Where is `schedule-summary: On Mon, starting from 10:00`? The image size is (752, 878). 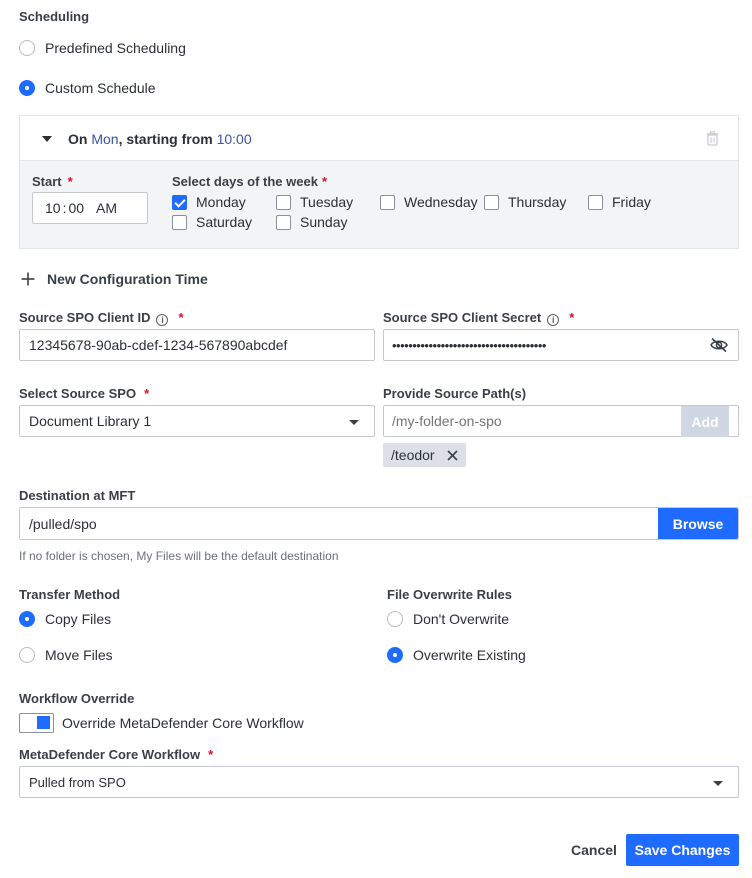 schedule-summary: On Mon, starting from 10:00 is located at coordinates (160, 139).